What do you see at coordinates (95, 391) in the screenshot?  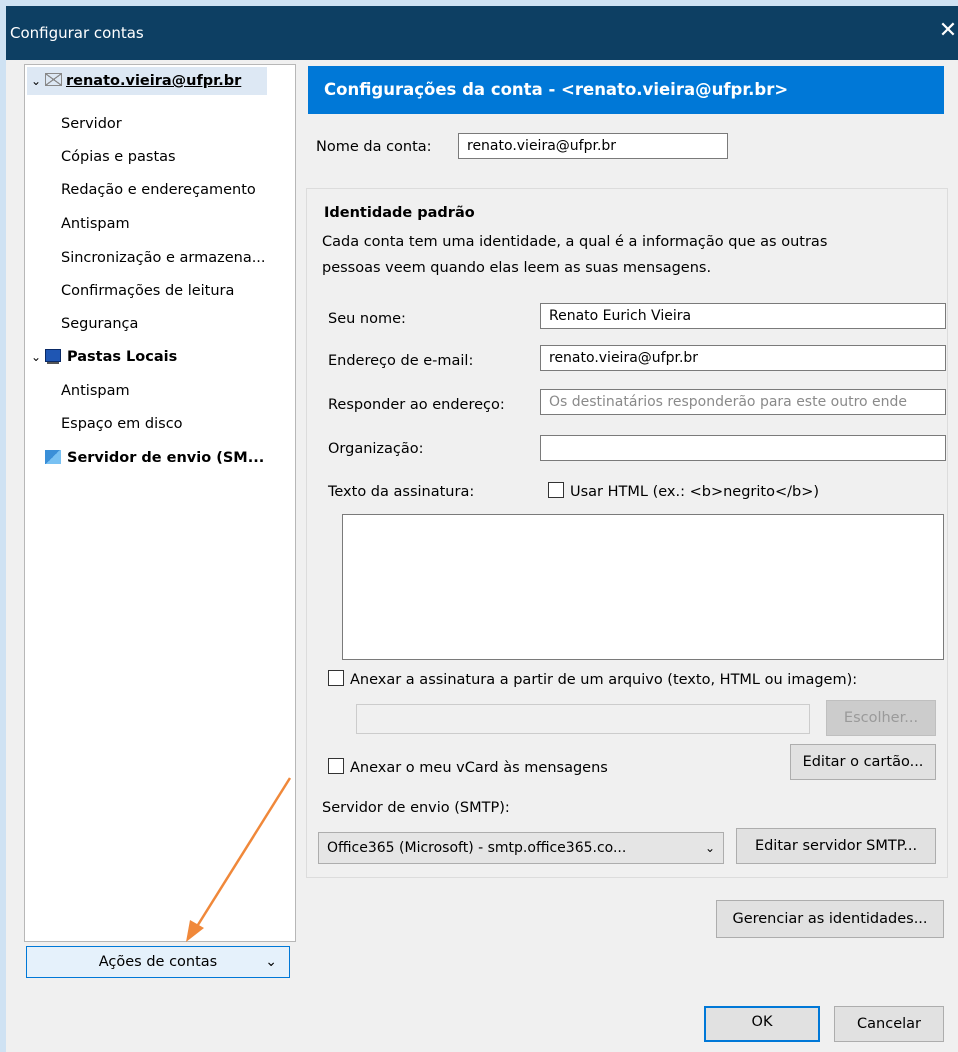 I see `tree-item-local-antispam: Antispam` at bounding box center [95, 391].